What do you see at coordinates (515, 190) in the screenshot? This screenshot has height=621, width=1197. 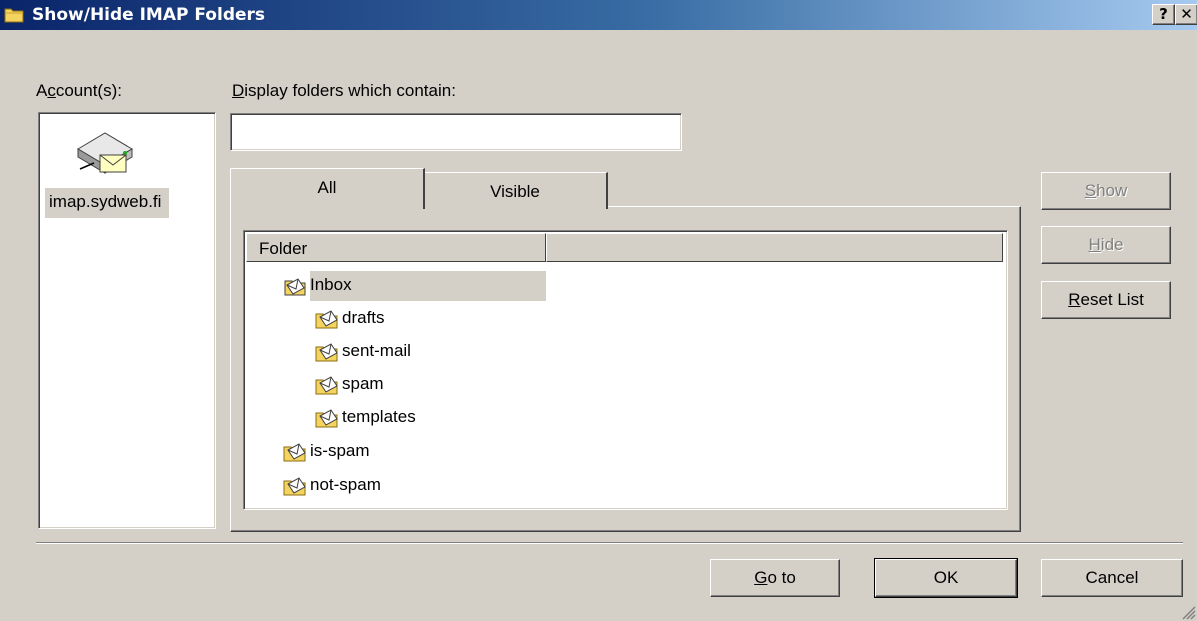 I see `tab-visible: Visible` at bounding box center [515, 190].